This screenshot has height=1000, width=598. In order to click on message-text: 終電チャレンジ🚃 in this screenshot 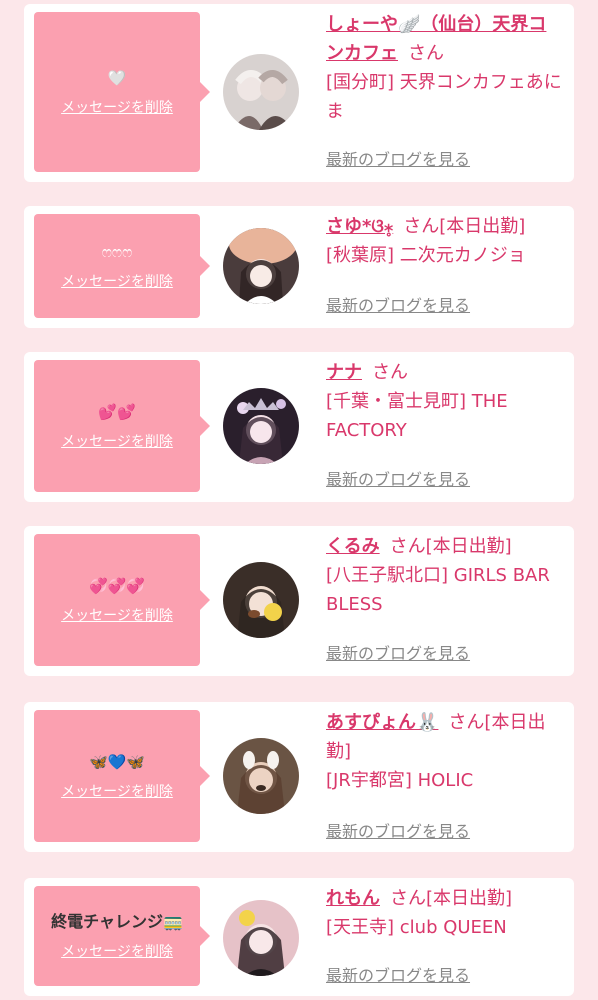, I will do `click(117, 921)`.